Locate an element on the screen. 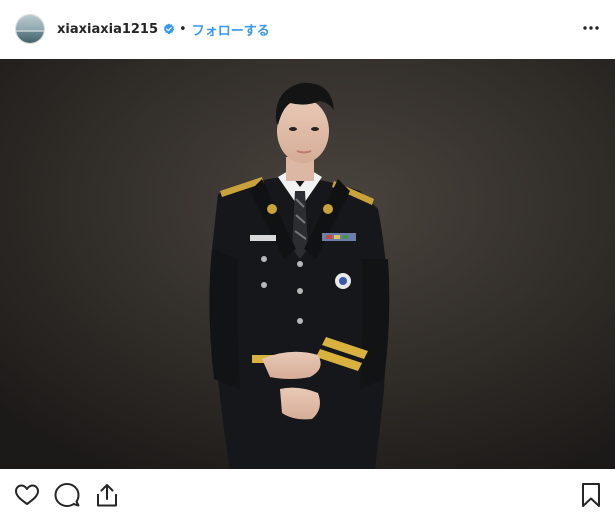 The image size is (615, 516). verified-badge-icon is located at coordinates (169, 29).